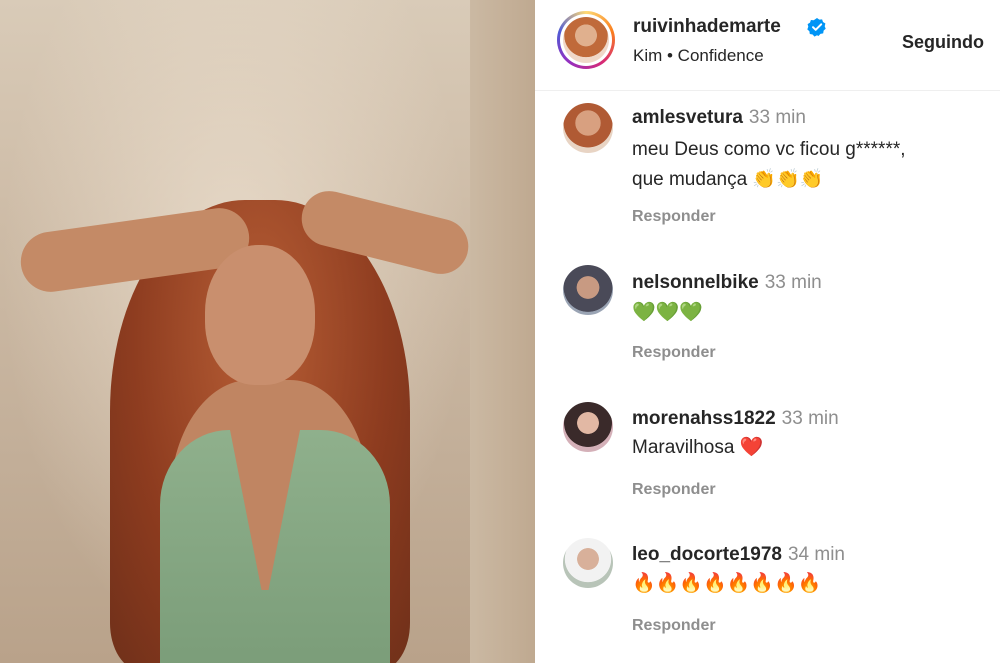 The width and height of the screenshot is (1000, 663). Describe the element at coordinates (667, 312) in the screenshot. I see `comment-text-line: 💚💚💚` at that location.